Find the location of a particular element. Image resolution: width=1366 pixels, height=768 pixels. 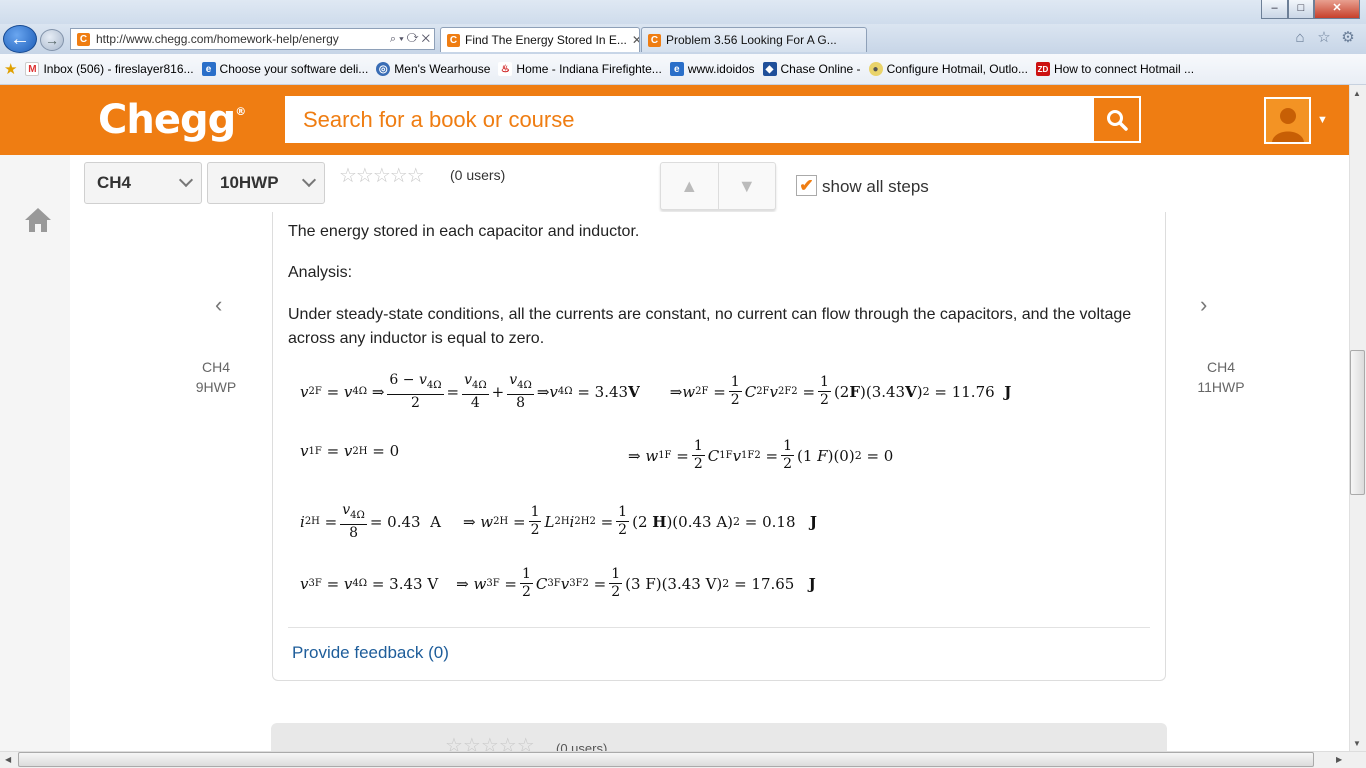

chapter-select-value: CH4 is located at coordinates (114, 182).